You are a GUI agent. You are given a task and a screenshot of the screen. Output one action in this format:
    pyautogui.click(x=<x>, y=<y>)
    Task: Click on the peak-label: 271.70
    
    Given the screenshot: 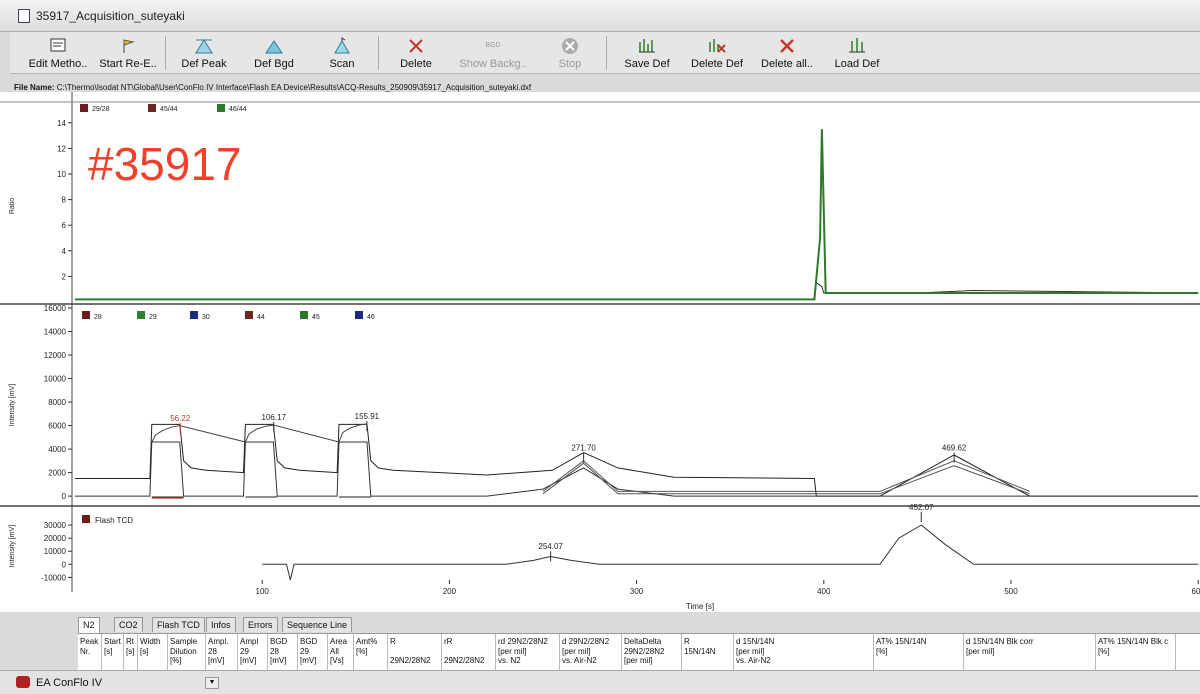 What is the action you would take?
    pyautogui.click(x=583, y=448)
    